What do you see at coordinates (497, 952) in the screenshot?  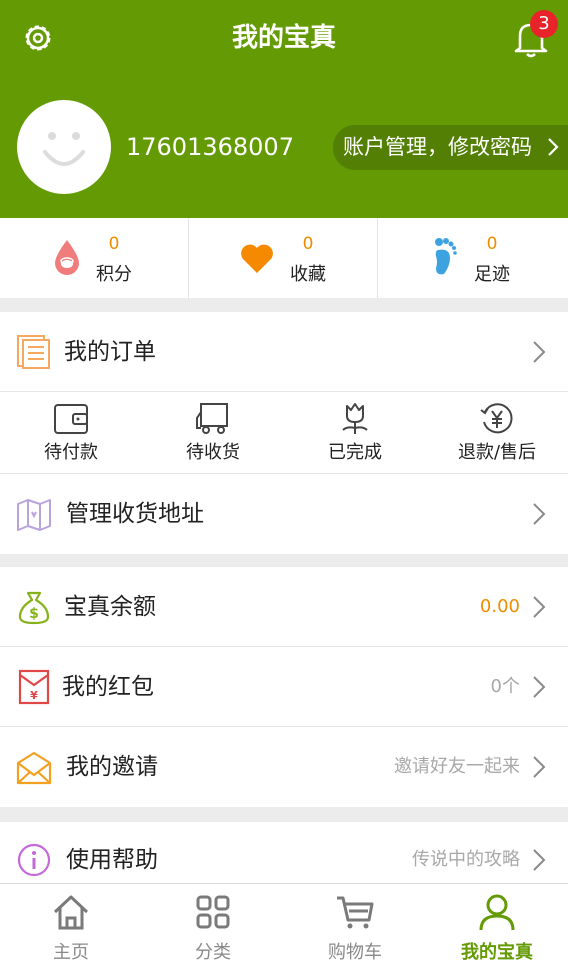 I see `tab-label: 我的宝真` at bounding box center [497, 952].